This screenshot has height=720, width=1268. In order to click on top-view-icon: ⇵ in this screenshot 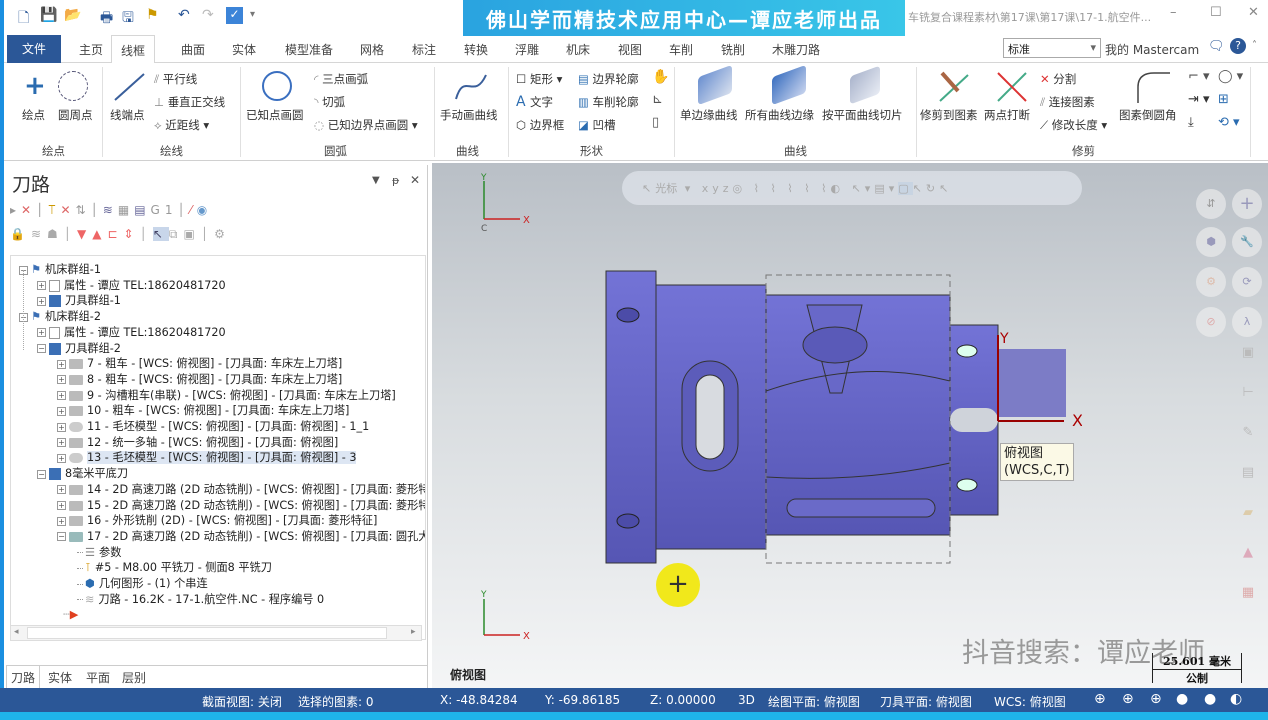, I will do `click(1211, 204)`.